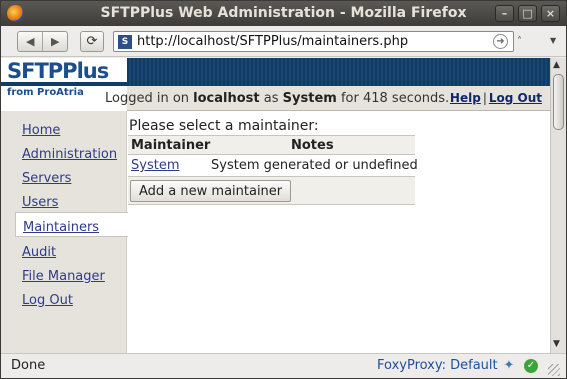 Image resolution: width=567 pixels, height=379 pixels. Describe the element at coordinates (556, 344) in the screenshot. I see `scroll-down-icon: ▼` at that location.